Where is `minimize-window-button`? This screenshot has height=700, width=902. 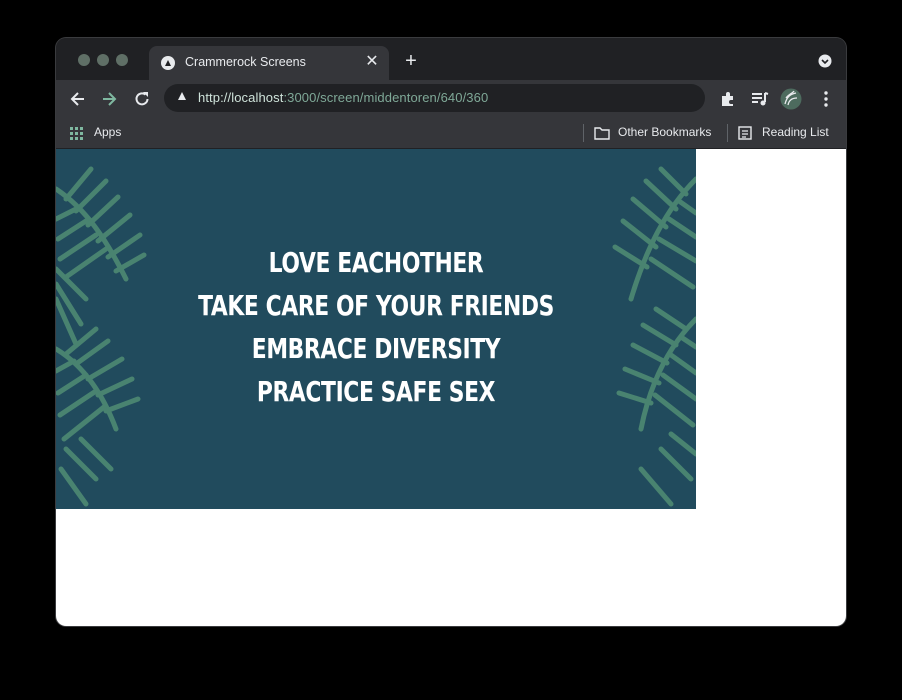
minimize-window-button is located at coordinates (103, 60).